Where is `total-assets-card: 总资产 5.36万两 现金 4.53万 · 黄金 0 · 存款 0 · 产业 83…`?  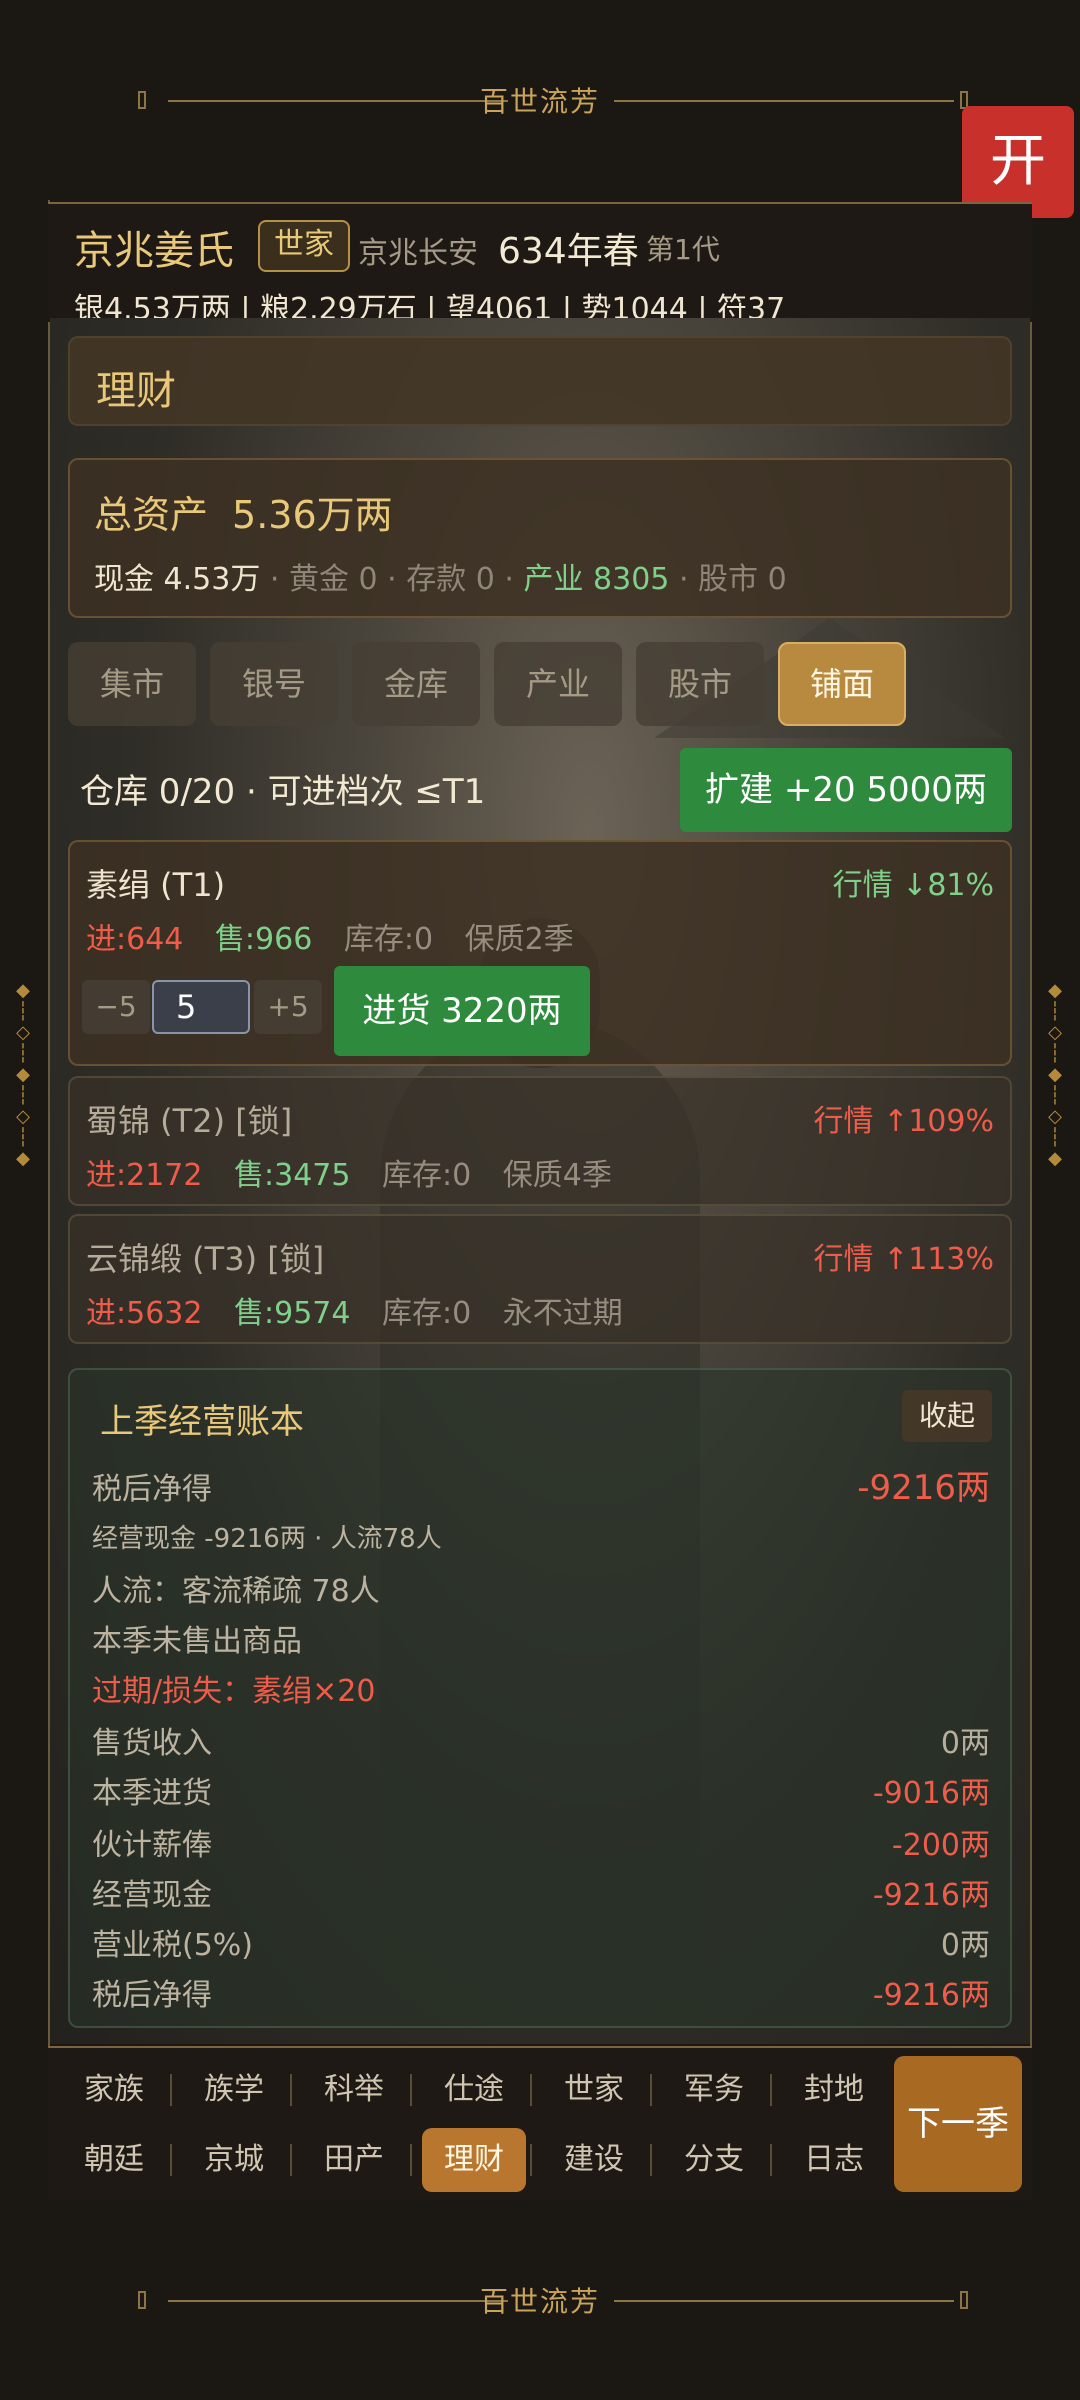
total-assets-card: 总资产 5.36万两 现金 4.53万 · 黄金 0 · 存款 0 · 产业 83… is located at coordinates (540, 538).